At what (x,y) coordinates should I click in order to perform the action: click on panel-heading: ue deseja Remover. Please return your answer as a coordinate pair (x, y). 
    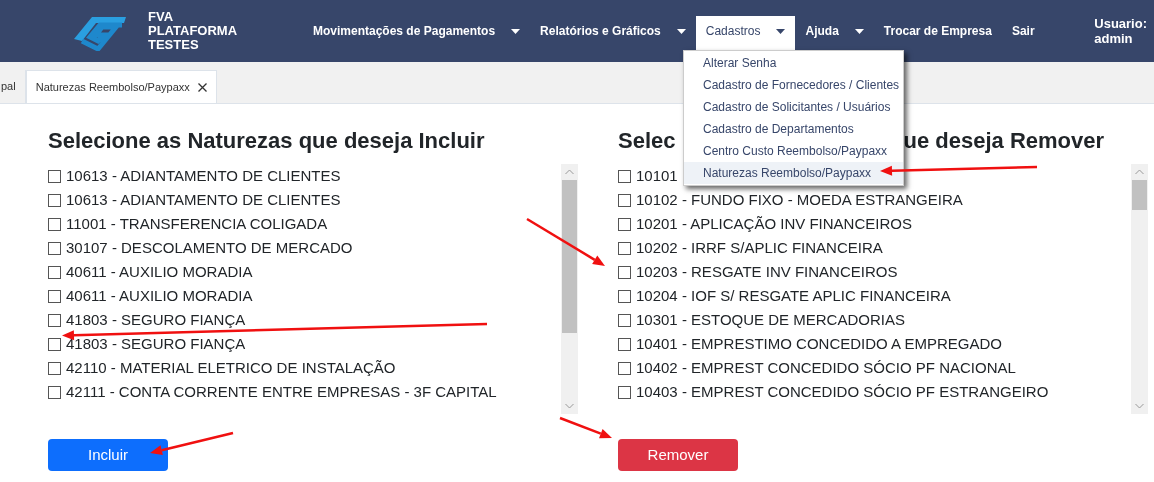
    Looking at the image, I should click on (1004, 141).